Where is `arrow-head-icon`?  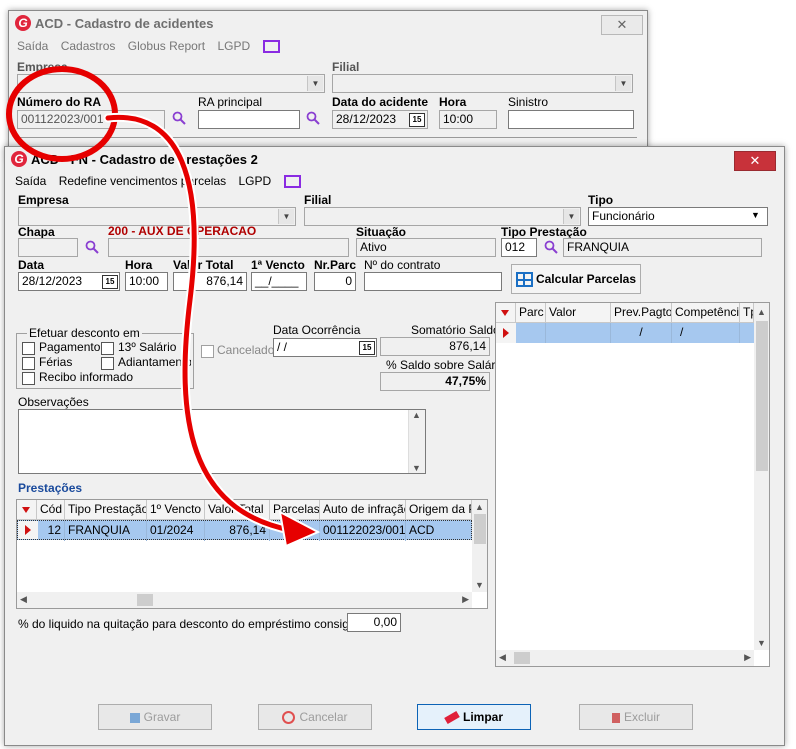 arrow-head-icon is located at coordinates (299, 529).